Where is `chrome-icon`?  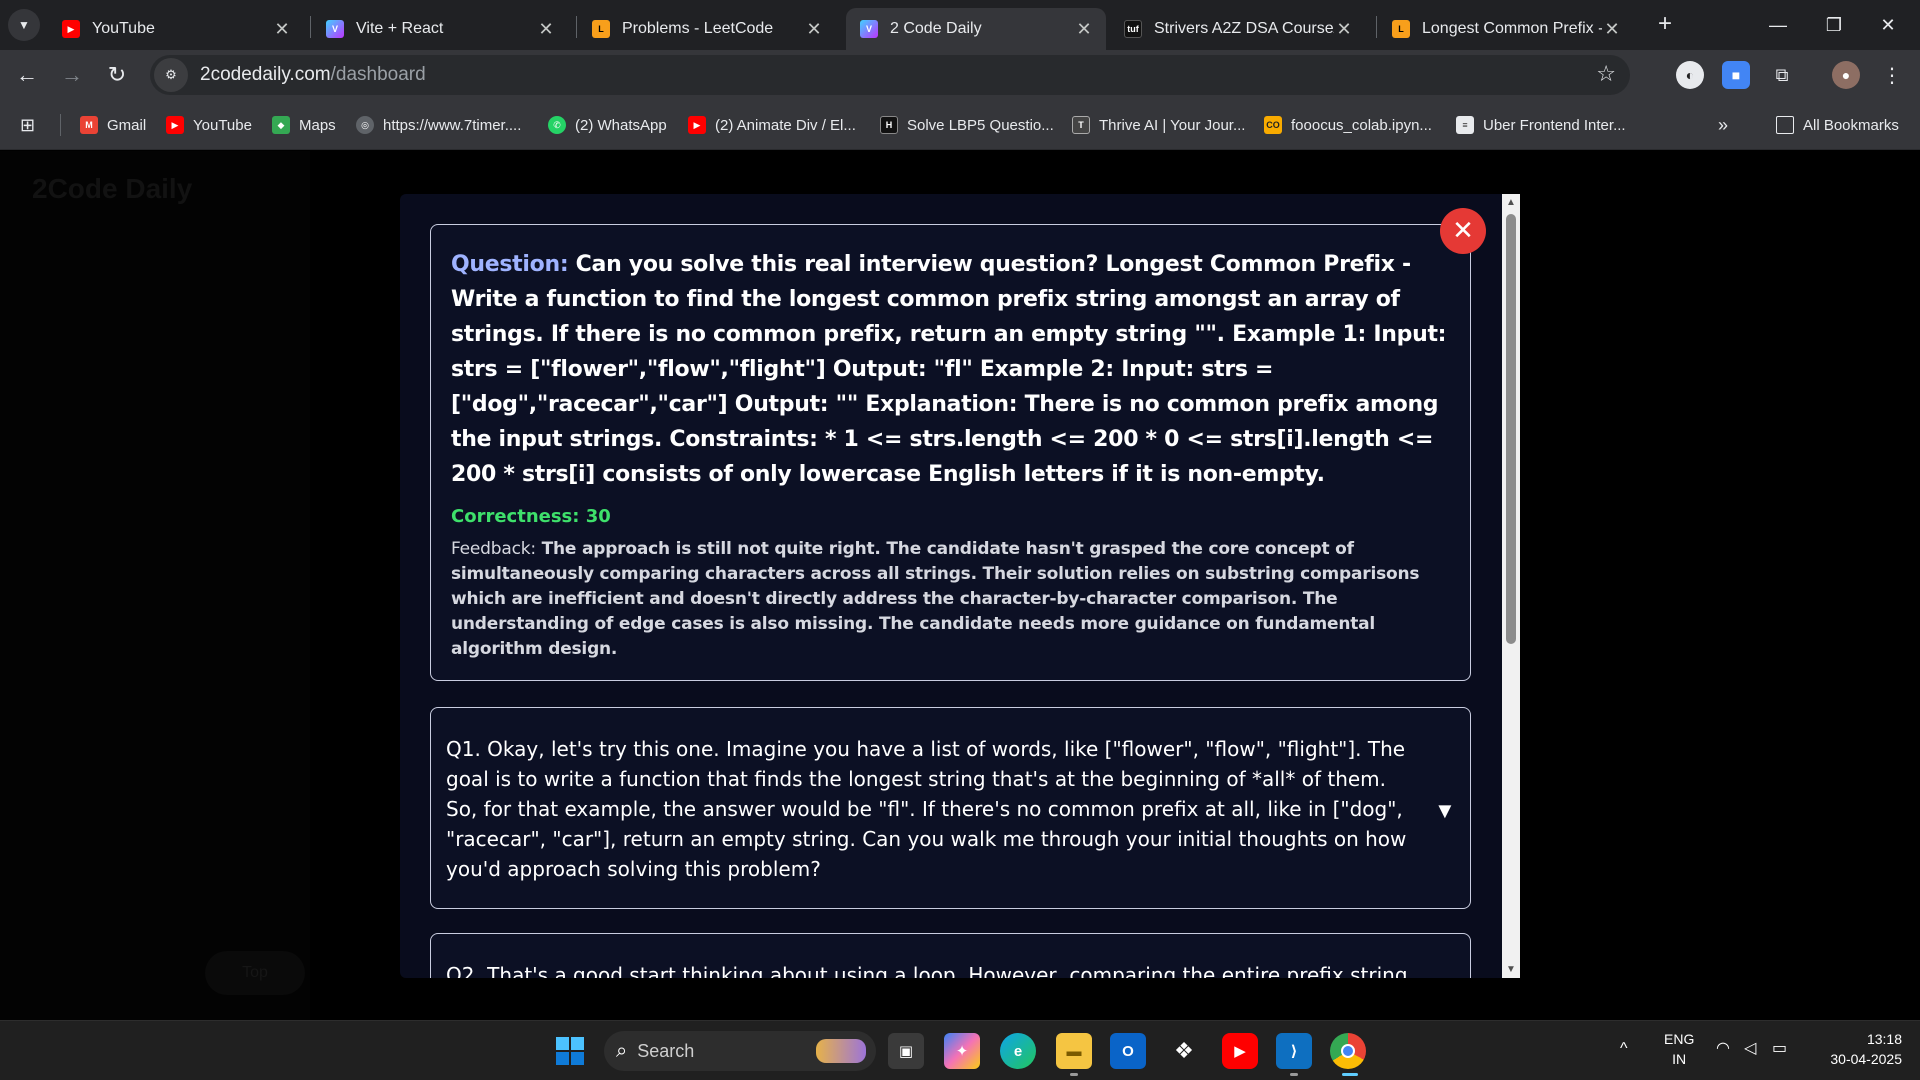
chrome-icon is located at coordinates (1348, 1051).